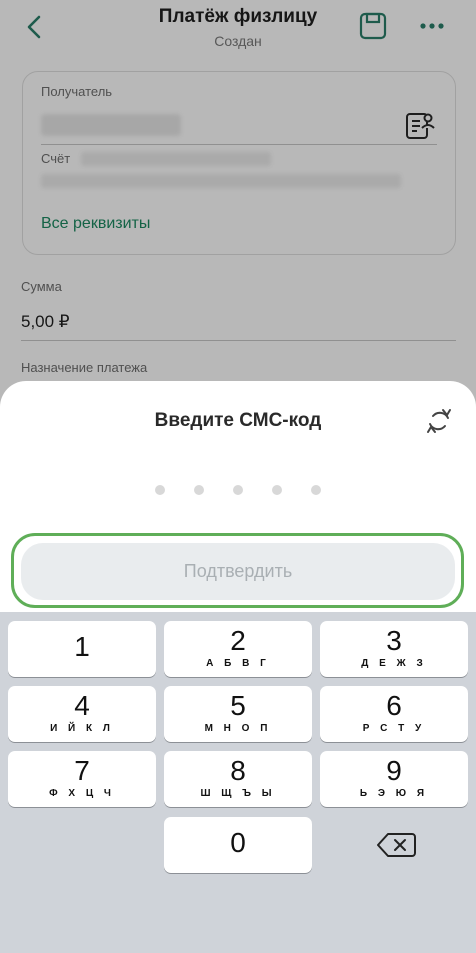  I want to click on key-1: 1, so click(82, 649).